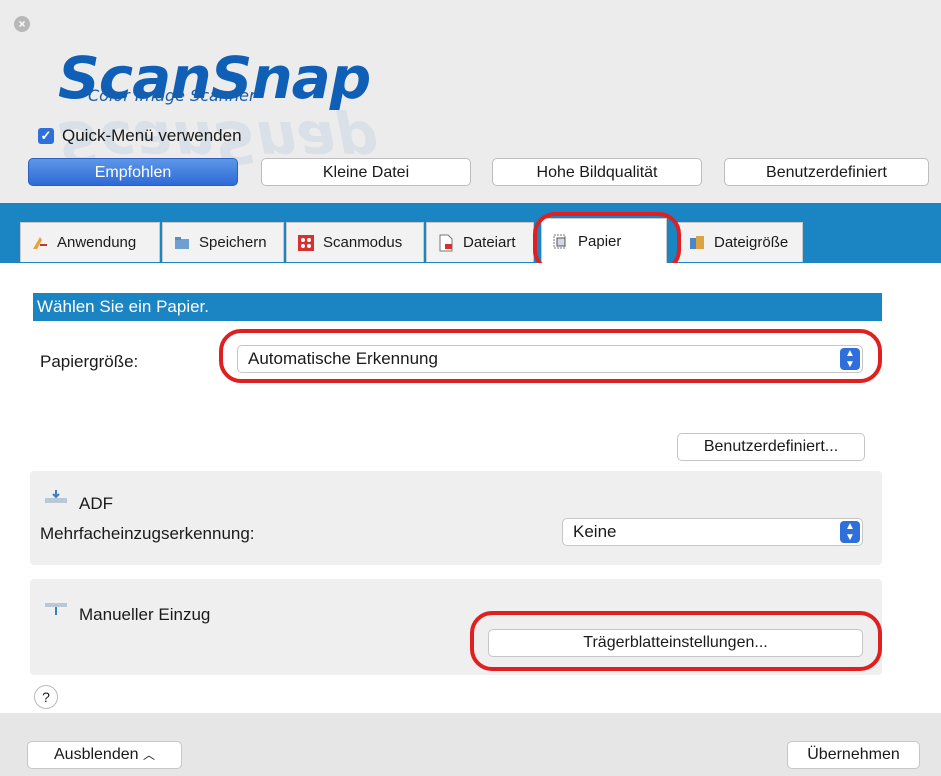 The image size is (941, 776). What do you see at coordinates (595, 531) in the screenshot?
I see `multifeed-value: Keine` at bounding box center [595, 531].